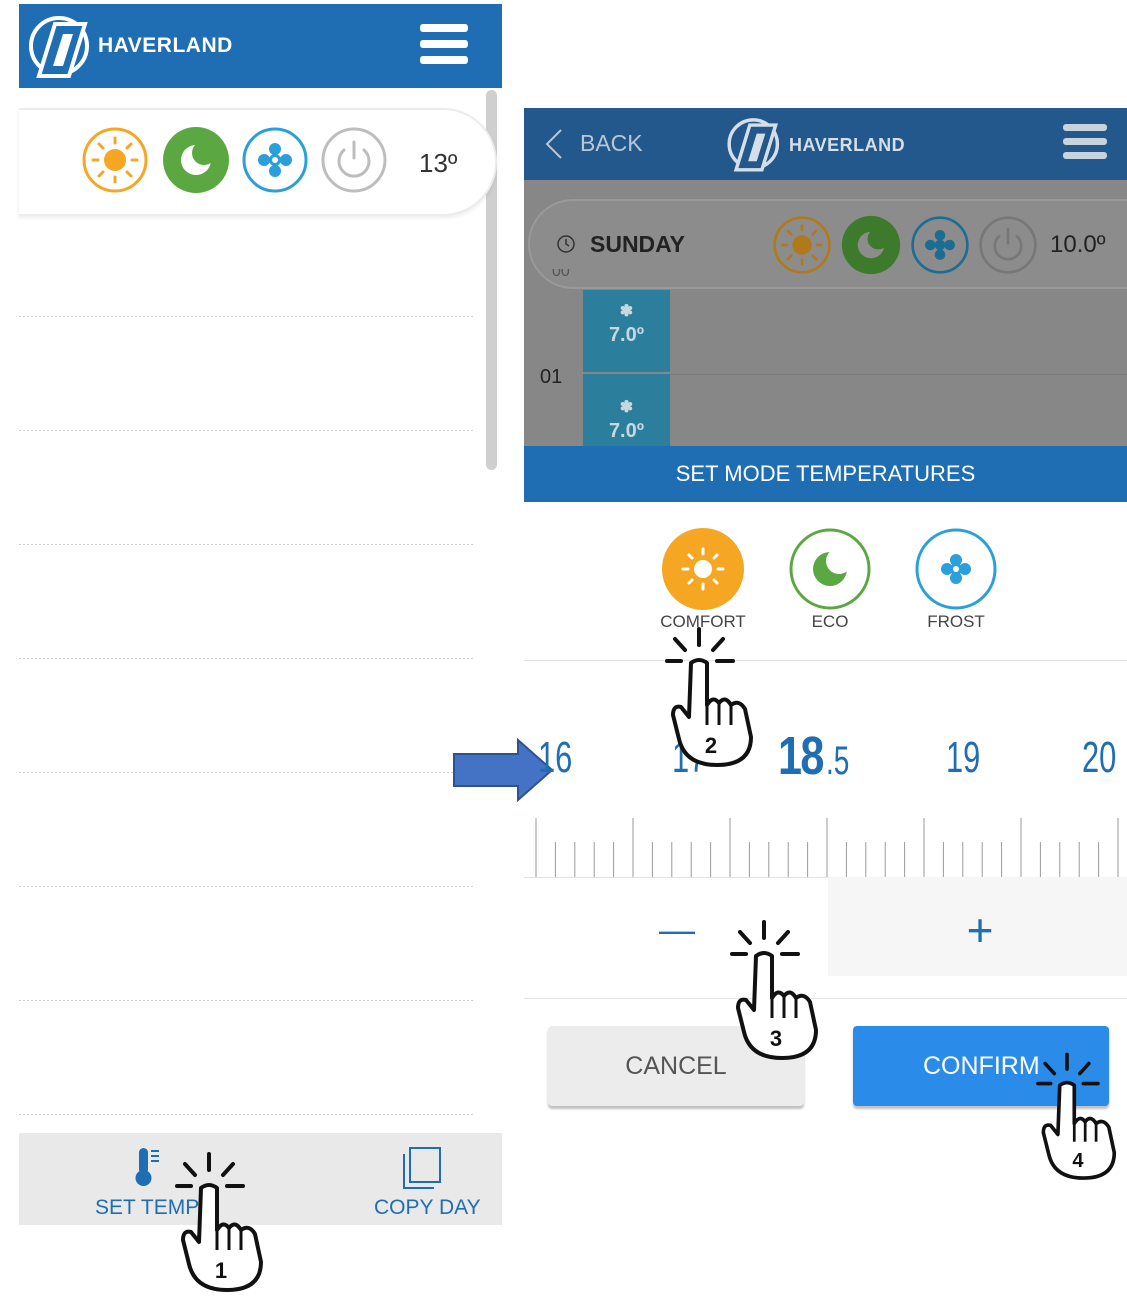  I want to click on step-number: 4, so click(1078, 1161).